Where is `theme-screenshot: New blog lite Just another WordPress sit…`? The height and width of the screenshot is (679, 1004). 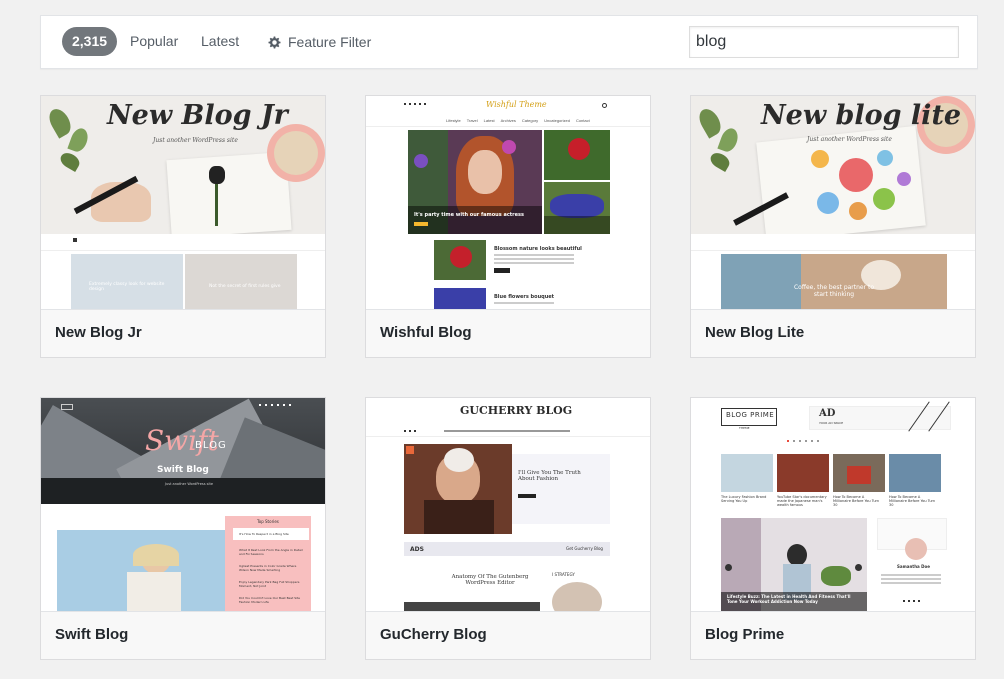
theme-screenshot: New blog lite Just another WordPress sit… is located at coordinates (833, 202).